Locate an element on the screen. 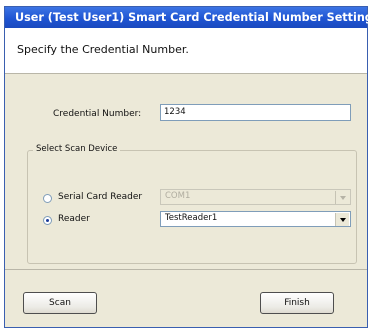 The height and width of the screenshot is (328, 371). scan-button: Scan is located at coordinates (60, 303).